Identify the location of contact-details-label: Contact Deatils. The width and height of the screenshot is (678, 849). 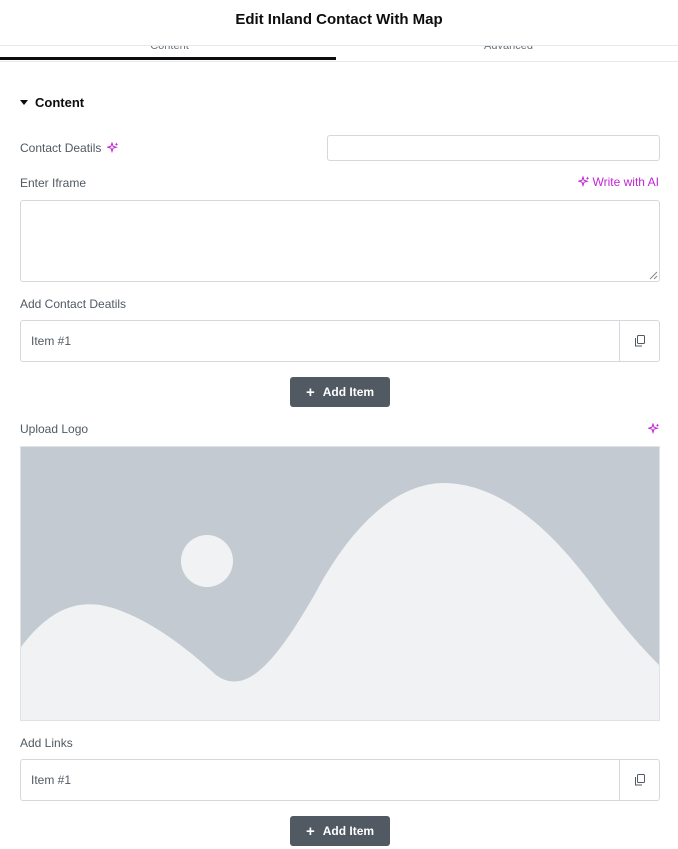
(61, 148).